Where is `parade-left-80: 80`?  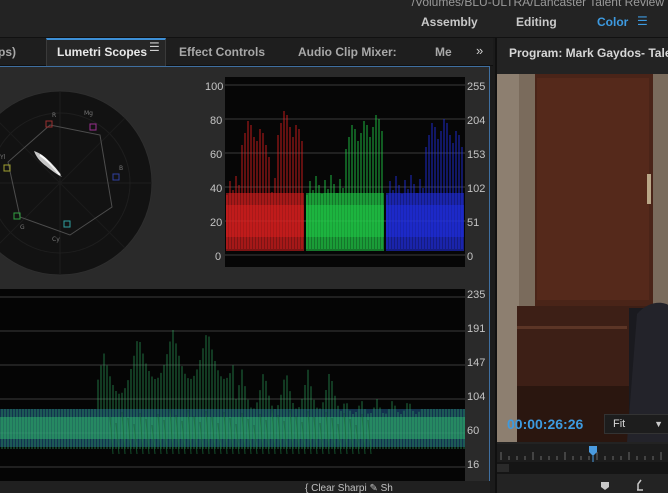 parade-left-80: 80 is located at coordinates (216, 121).